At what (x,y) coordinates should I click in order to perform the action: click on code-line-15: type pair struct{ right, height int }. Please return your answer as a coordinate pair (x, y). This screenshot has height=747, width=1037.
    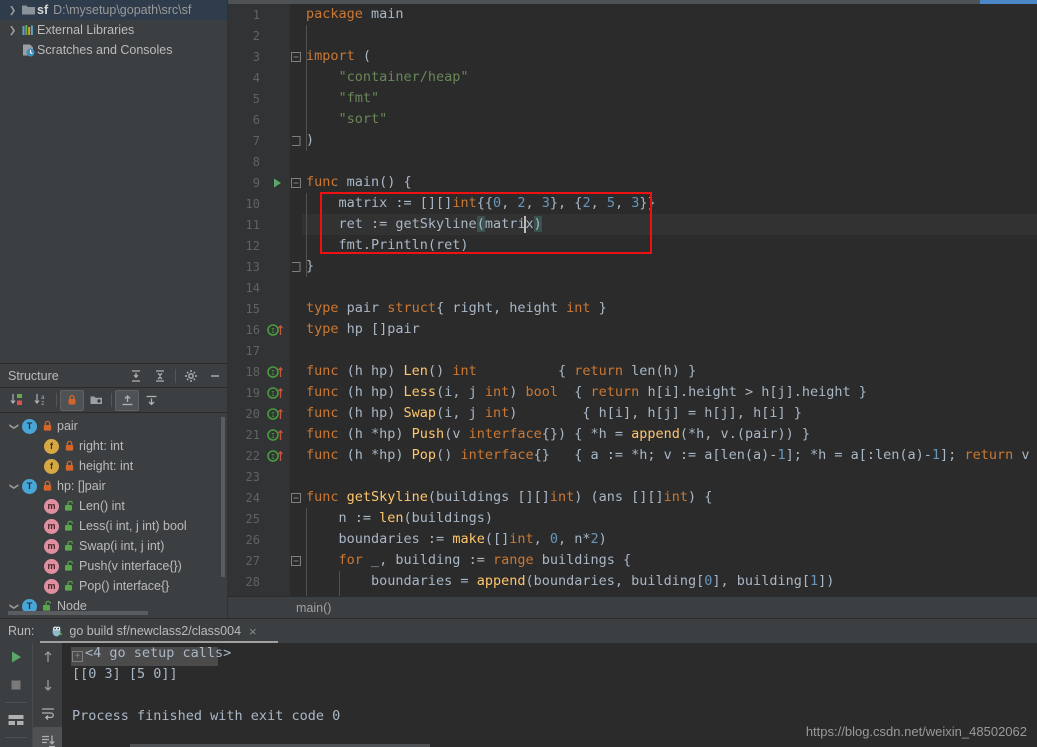
    Looking at the image, I should click on (454, 308).